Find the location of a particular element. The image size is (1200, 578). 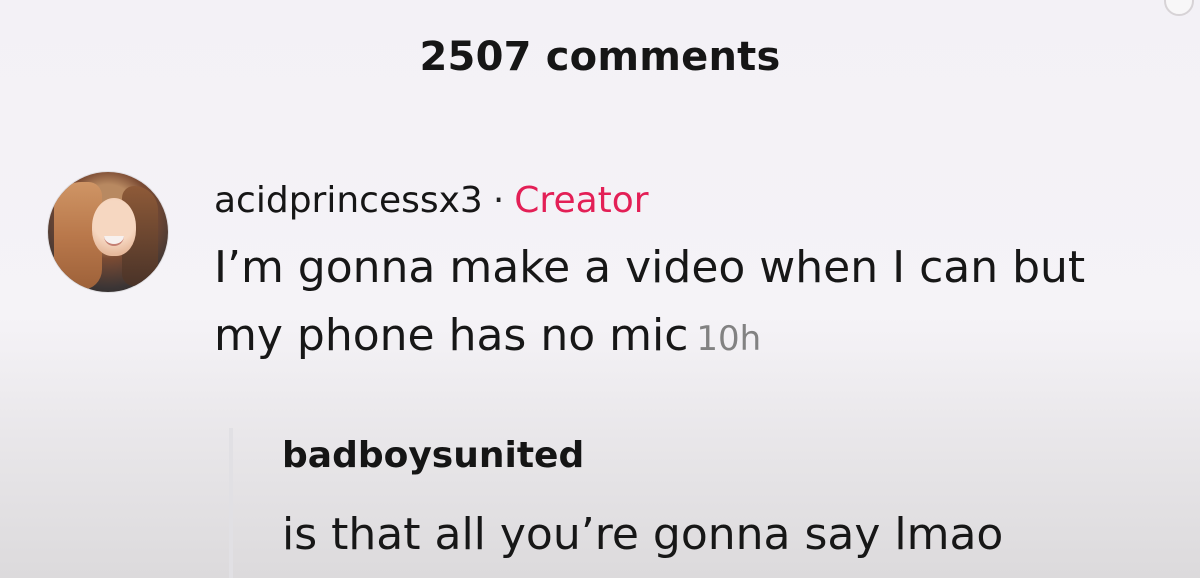

avatar is located at coordinates (108, 232).